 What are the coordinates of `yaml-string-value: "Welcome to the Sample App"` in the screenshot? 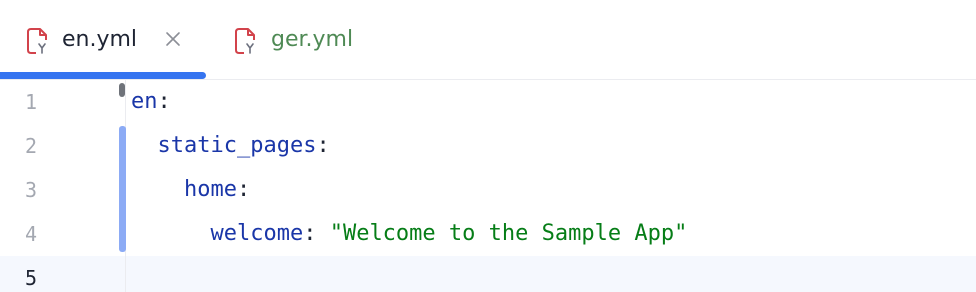 It's located at (508, 233).